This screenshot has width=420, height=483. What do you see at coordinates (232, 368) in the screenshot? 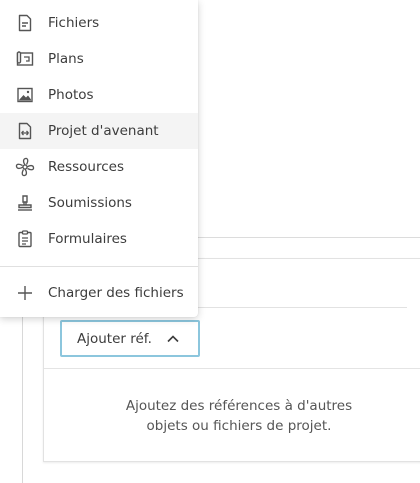
I see `references-body-divider` at bounding box center [232, 368].